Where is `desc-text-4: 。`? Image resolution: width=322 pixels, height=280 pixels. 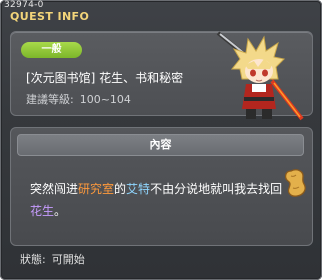
desc-text-4: 。 is located at coordinates (60, 211).